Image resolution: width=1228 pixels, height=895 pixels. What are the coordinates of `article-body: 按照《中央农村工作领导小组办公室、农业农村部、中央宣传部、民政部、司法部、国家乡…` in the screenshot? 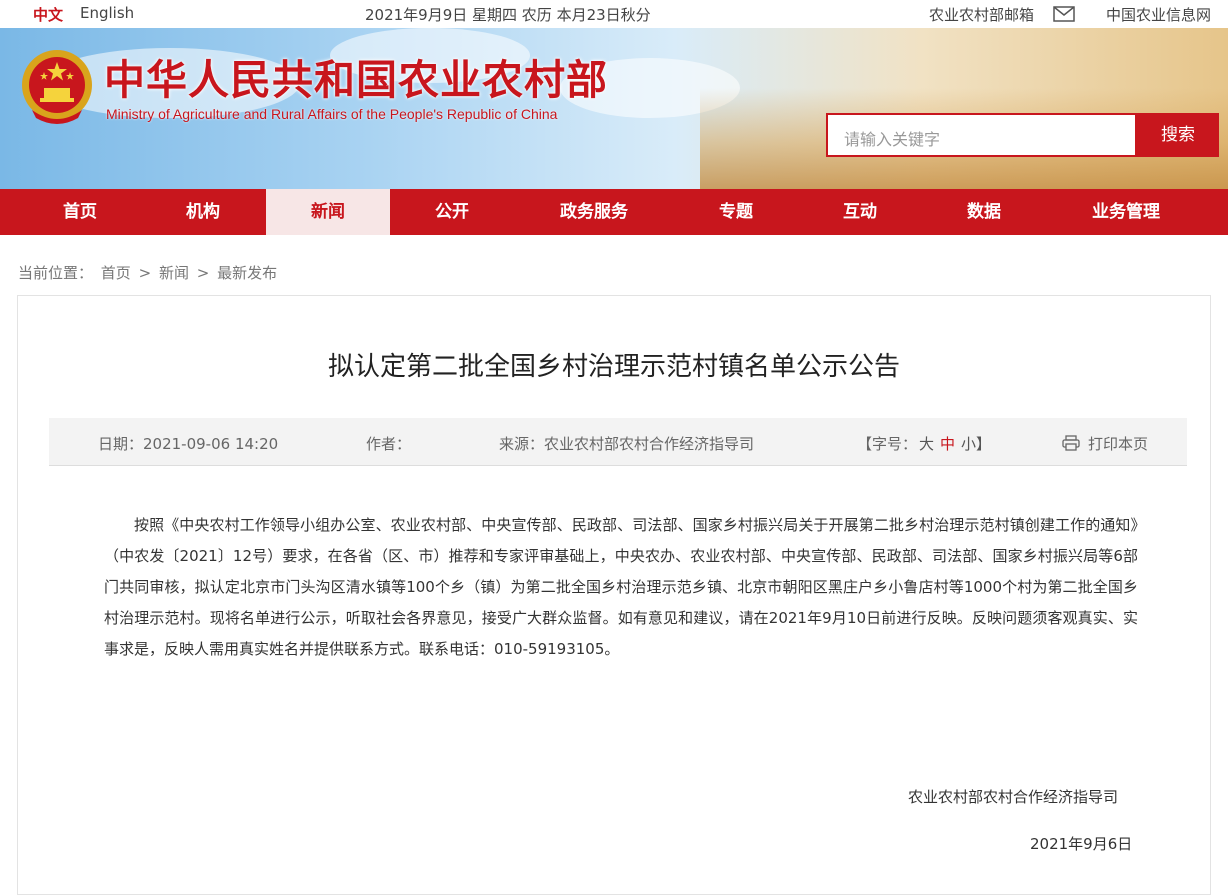 It's located at (621, 587).